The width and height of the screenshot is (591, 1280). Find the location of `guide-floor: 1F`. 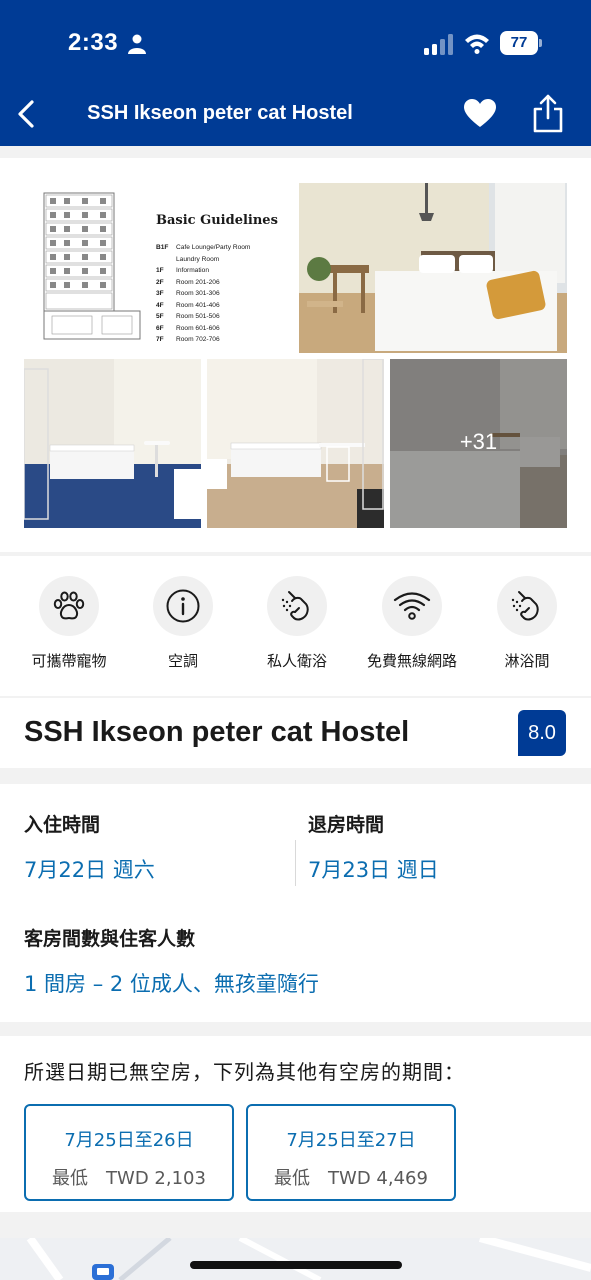

guide-floor: 1F is located at coordinates (160, 270).